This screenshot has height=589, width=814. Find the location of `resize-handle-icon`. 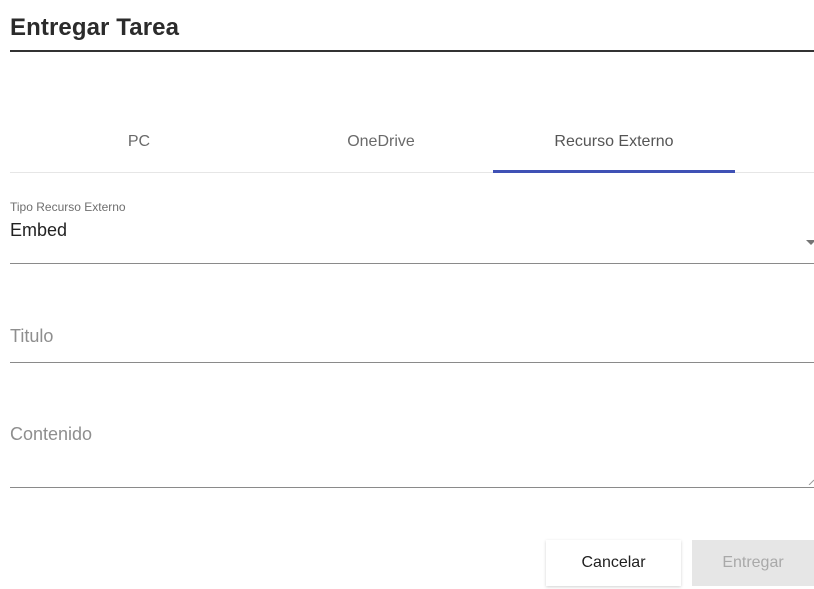

resize-handle-icon is located at coordinates (811, 482).